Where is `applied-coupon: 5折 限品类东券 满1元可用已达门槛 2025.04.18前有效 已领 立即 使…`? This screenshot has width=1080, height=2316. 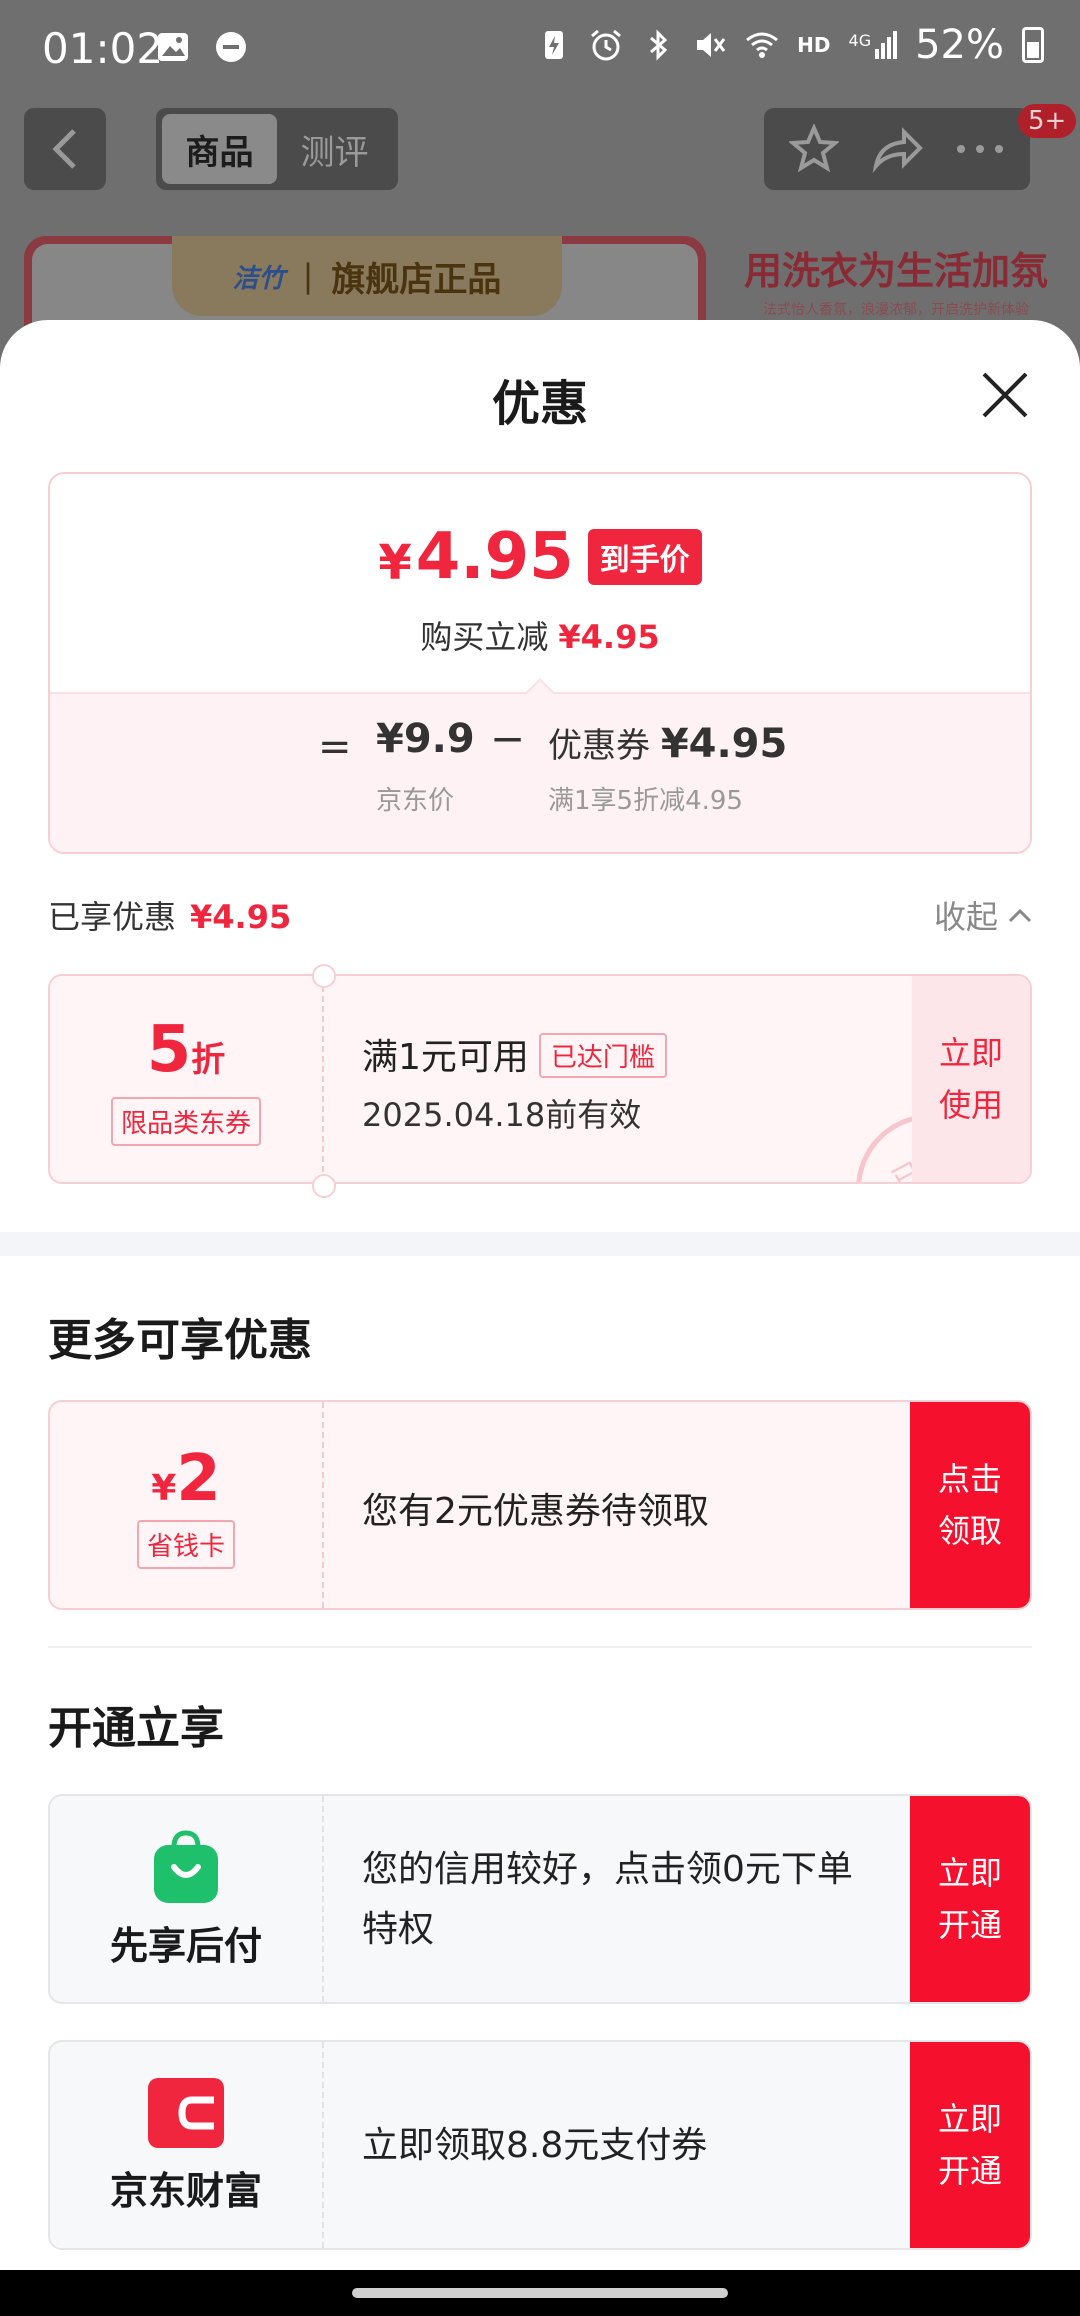
applied-coupon: 5折 限品类东券 满1元可用已达门槛 2025.04.18前有效 已领 立即 使… is located at coordinates (540, 1079).